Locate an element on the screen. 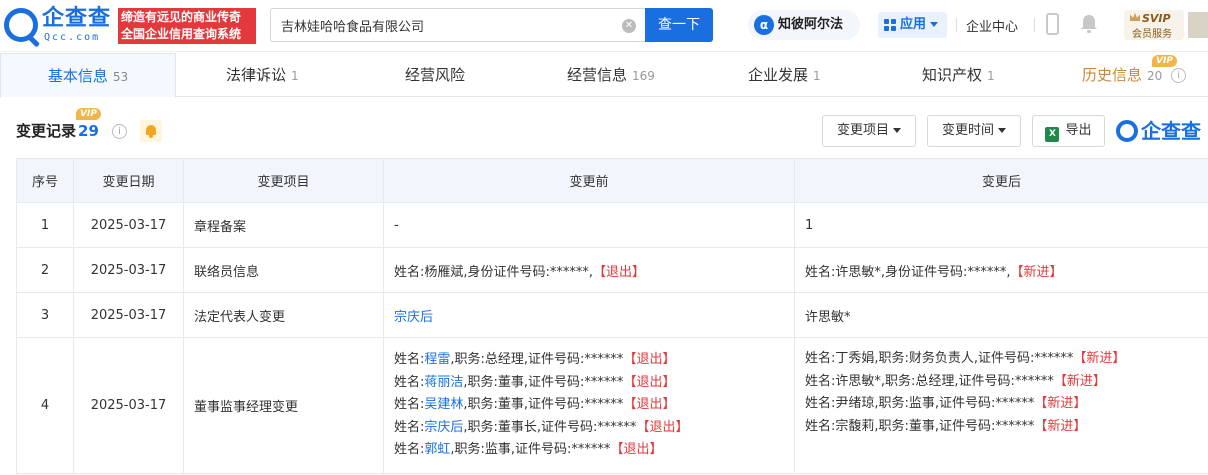 This screenshot has height=475, width=1208. tab-business-risk: 经营风险 is located at coordinates (435, 75).